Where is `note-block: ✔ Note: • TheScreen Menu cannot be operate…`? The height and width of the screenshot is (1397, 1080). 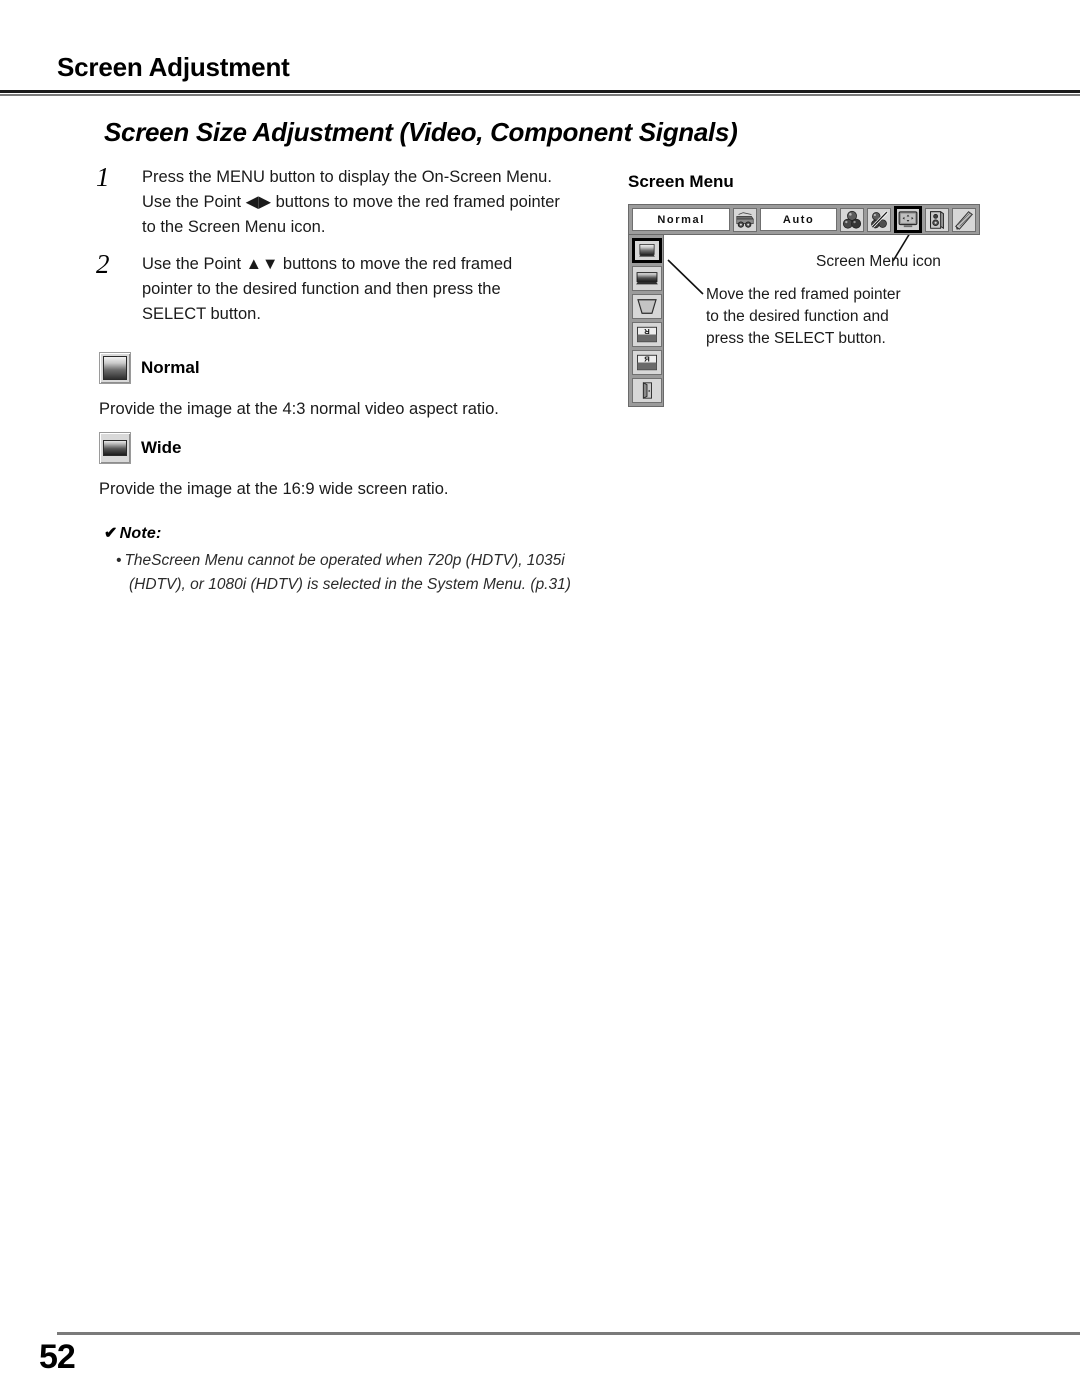 note-block: ✔ Note: • TheScreen Menu cannot be operate… is located at coordinates (344, 560).